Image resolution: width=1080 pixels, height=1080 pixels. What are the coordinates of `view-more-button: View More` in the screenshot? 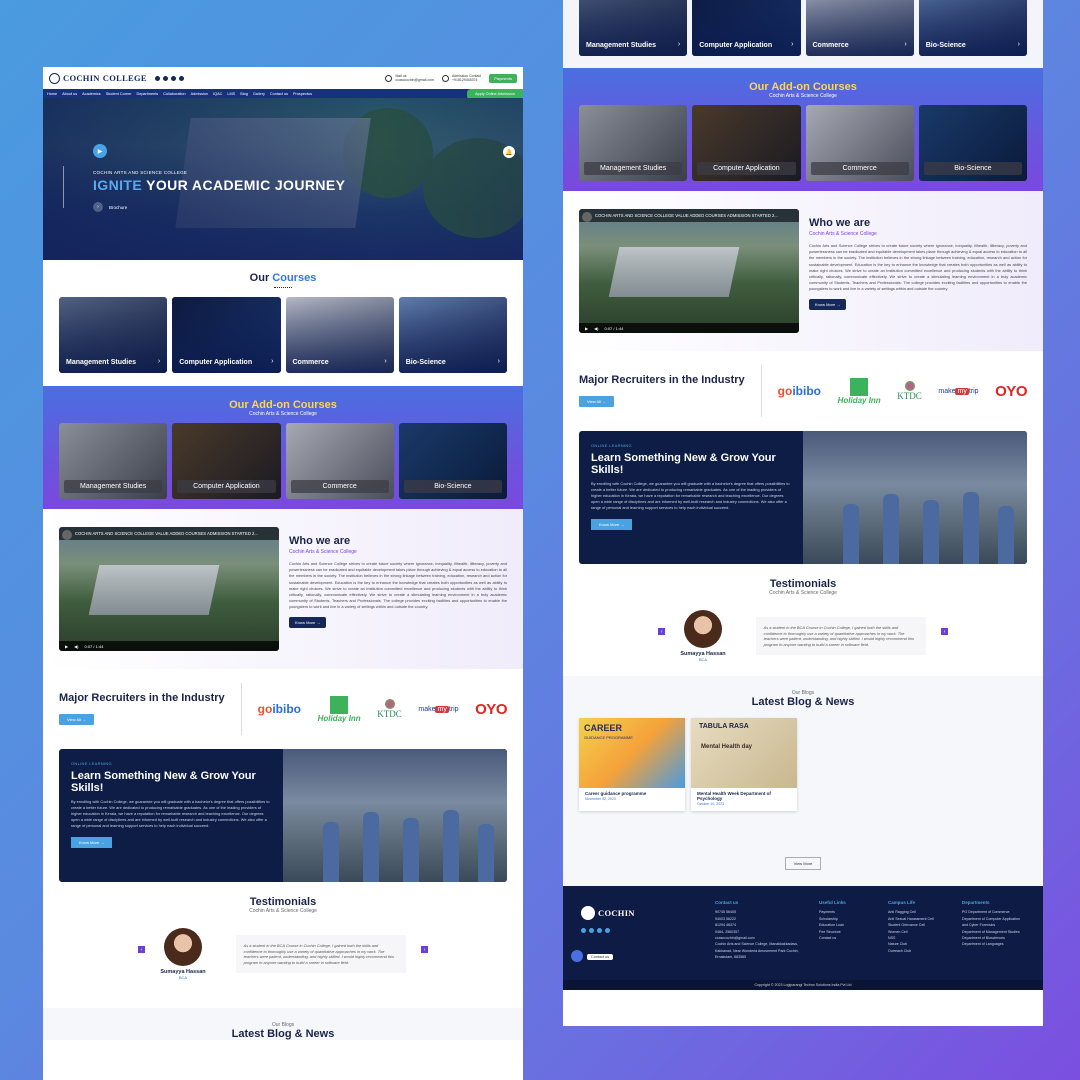 It's located at (803, 863).